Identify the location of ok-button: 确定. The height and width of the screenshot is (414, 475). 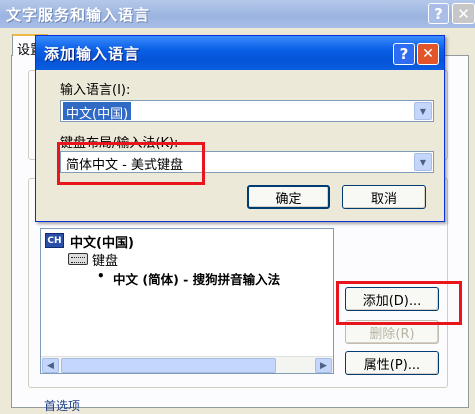
(288, 197).